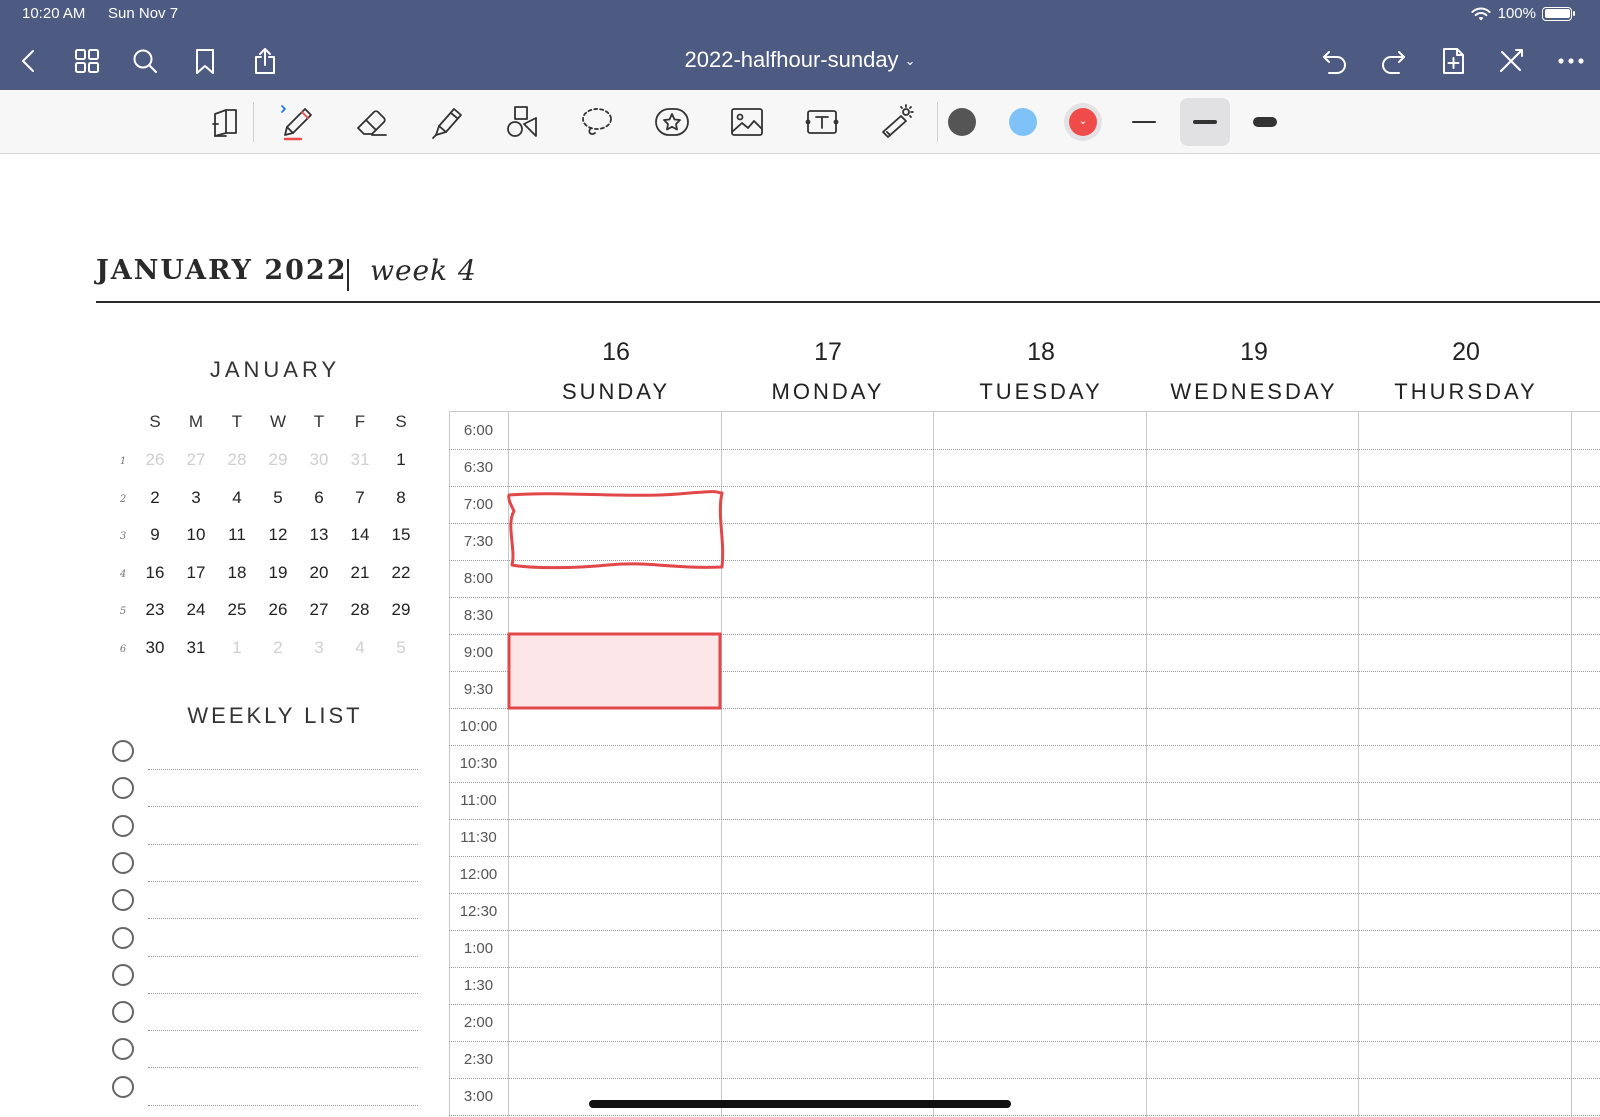 This screenshot has height=1117, width=1600. What do you see at coordinates (297, 122) in the screenshot?
I see `pen-icon` at bounding box center [297, 122].